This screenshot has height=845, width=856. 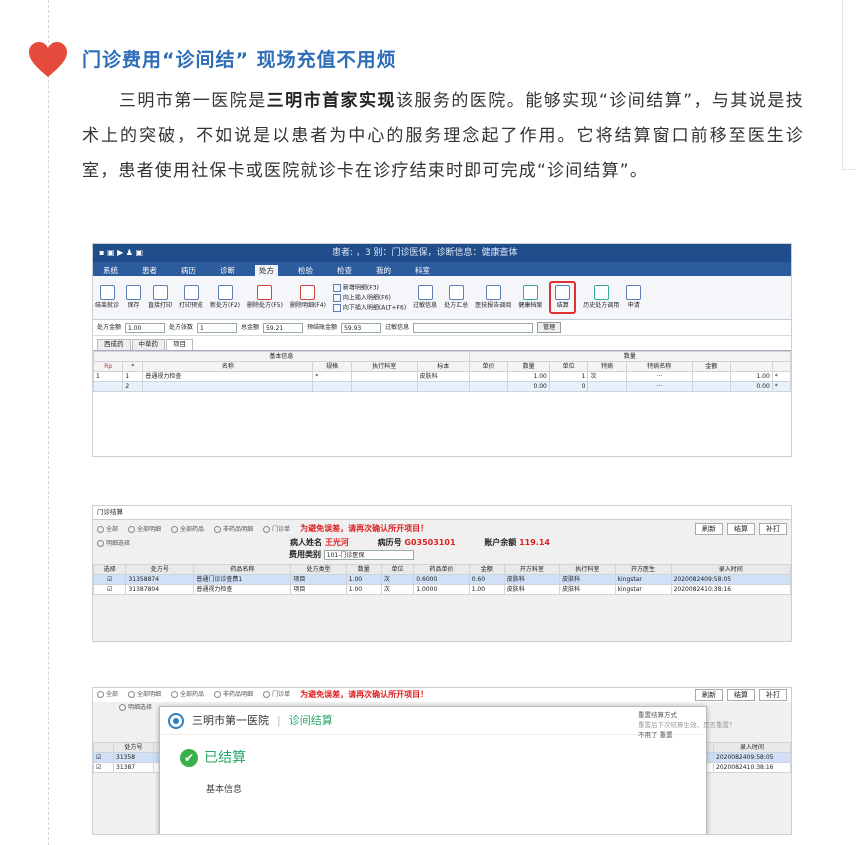 I want to click on pre-settle-field: 59.93, so click(x=361, y=327).